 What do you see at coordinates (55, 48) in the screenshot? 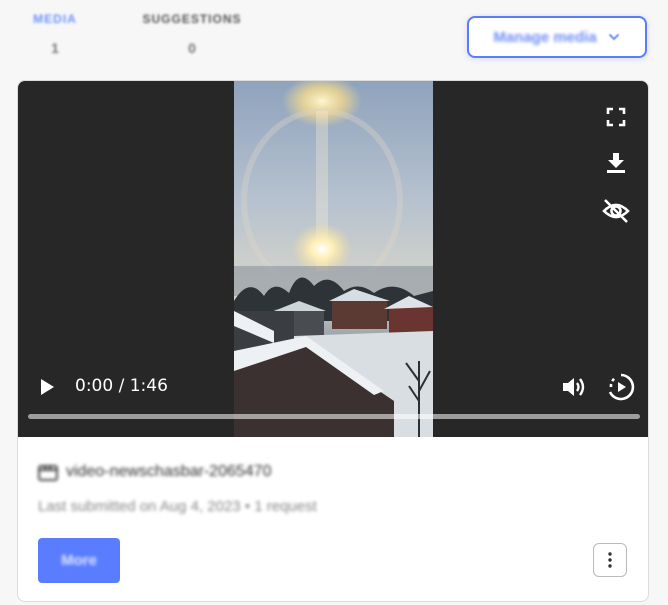
I see `tab-media-count: 1` at bounding box center [55, 48].